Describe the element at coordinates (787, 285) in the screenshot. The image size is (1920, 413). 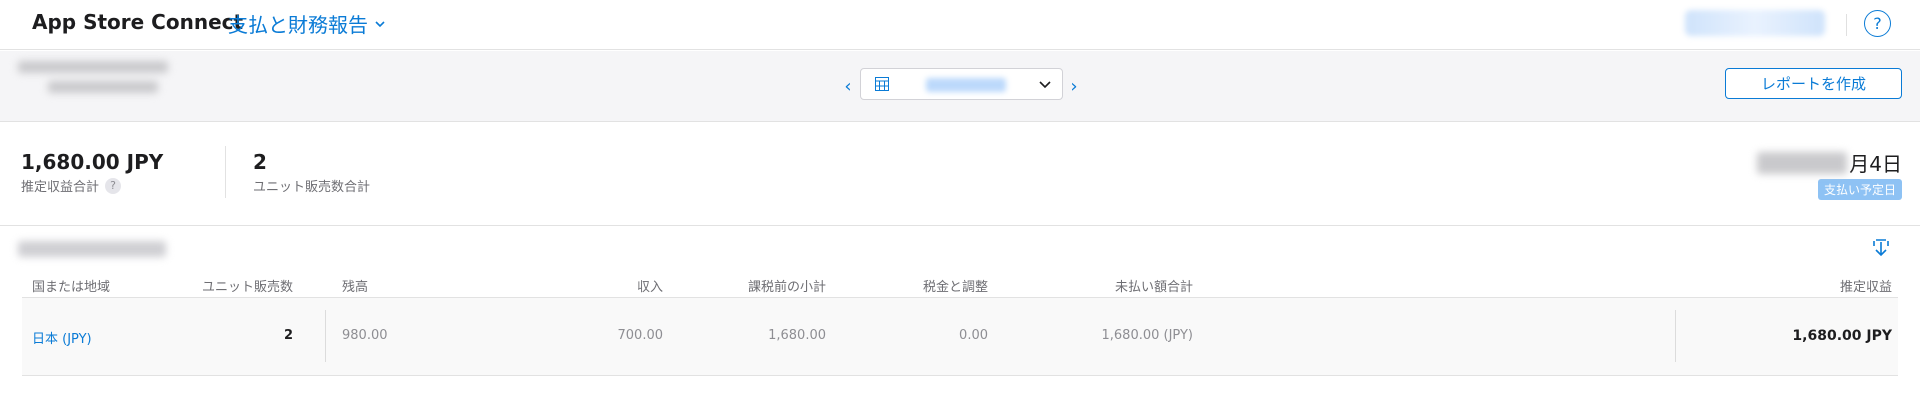
I see `column-header-pretax-subtotal: 課税前の小計` at that location.